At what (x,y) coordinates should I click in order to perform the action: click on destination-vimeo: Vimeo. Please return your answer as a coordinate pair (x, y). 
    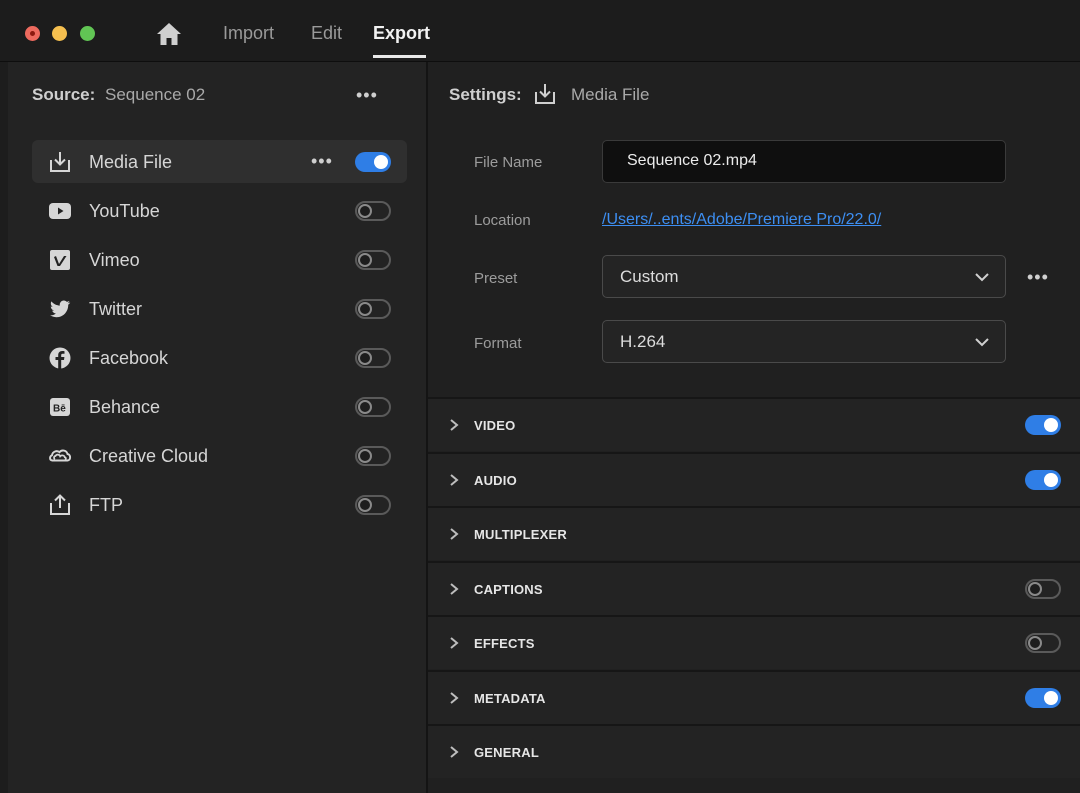
    Looking at the image, I should click on (219, 259).